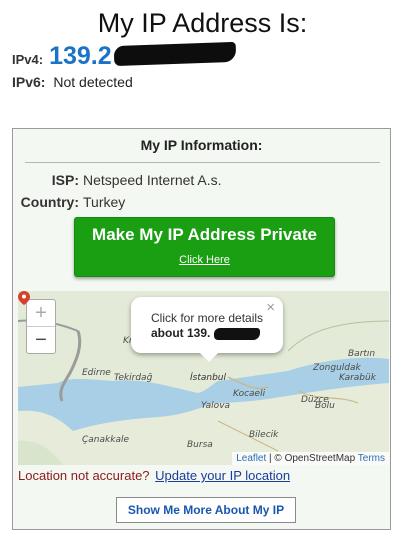 The image size is (405, 537). Describe the element at coordinates (216, 406) in the screenshot. I see `map-label: Yalova` at that location.